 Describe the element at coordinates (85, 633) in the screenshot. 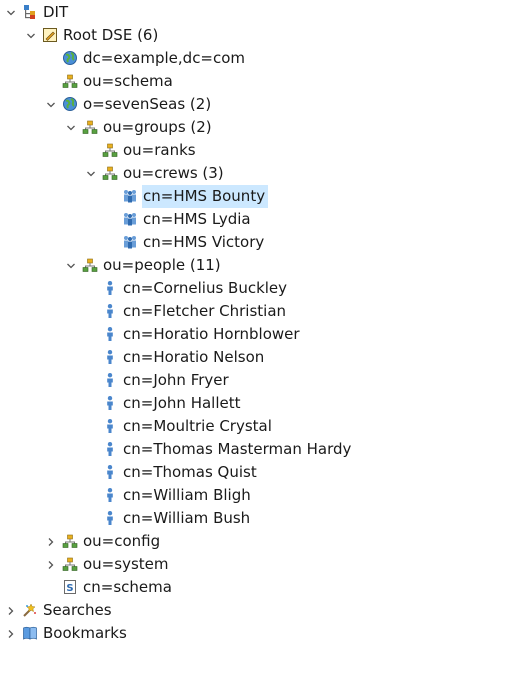

I see `tree-item-label: Bookmarks` at that location.